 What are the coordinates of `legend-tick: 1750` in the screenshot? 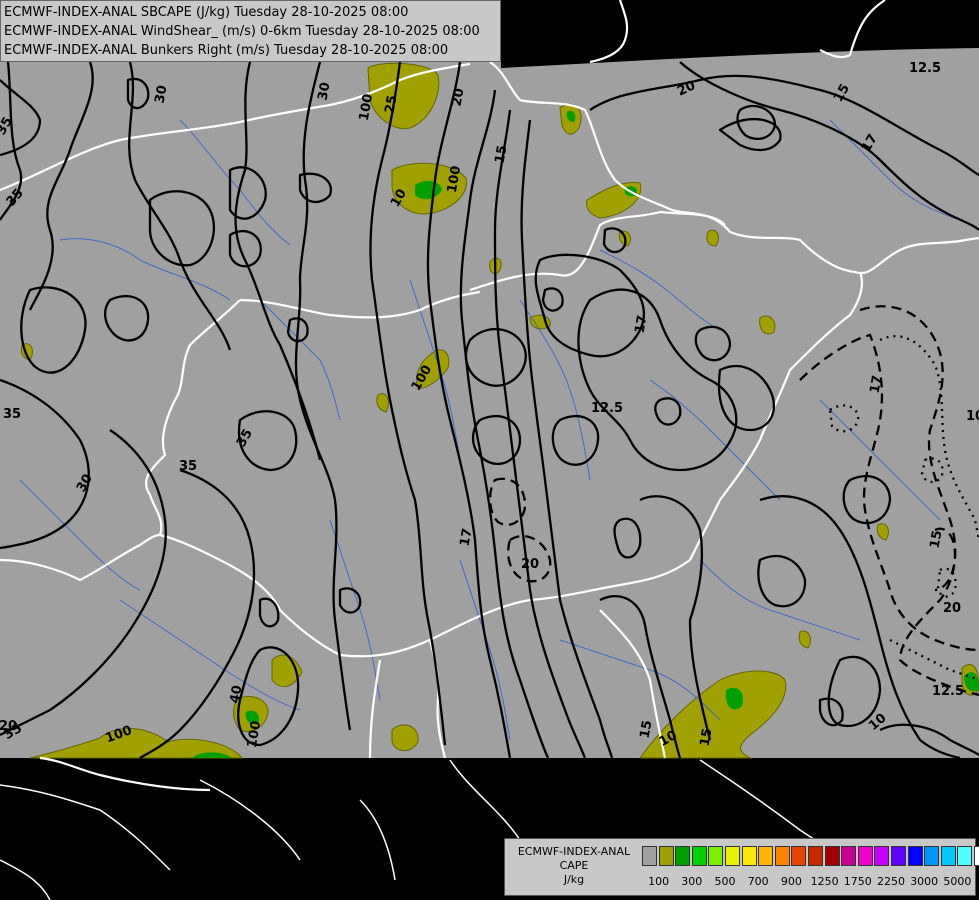 It's located at (857, 881).